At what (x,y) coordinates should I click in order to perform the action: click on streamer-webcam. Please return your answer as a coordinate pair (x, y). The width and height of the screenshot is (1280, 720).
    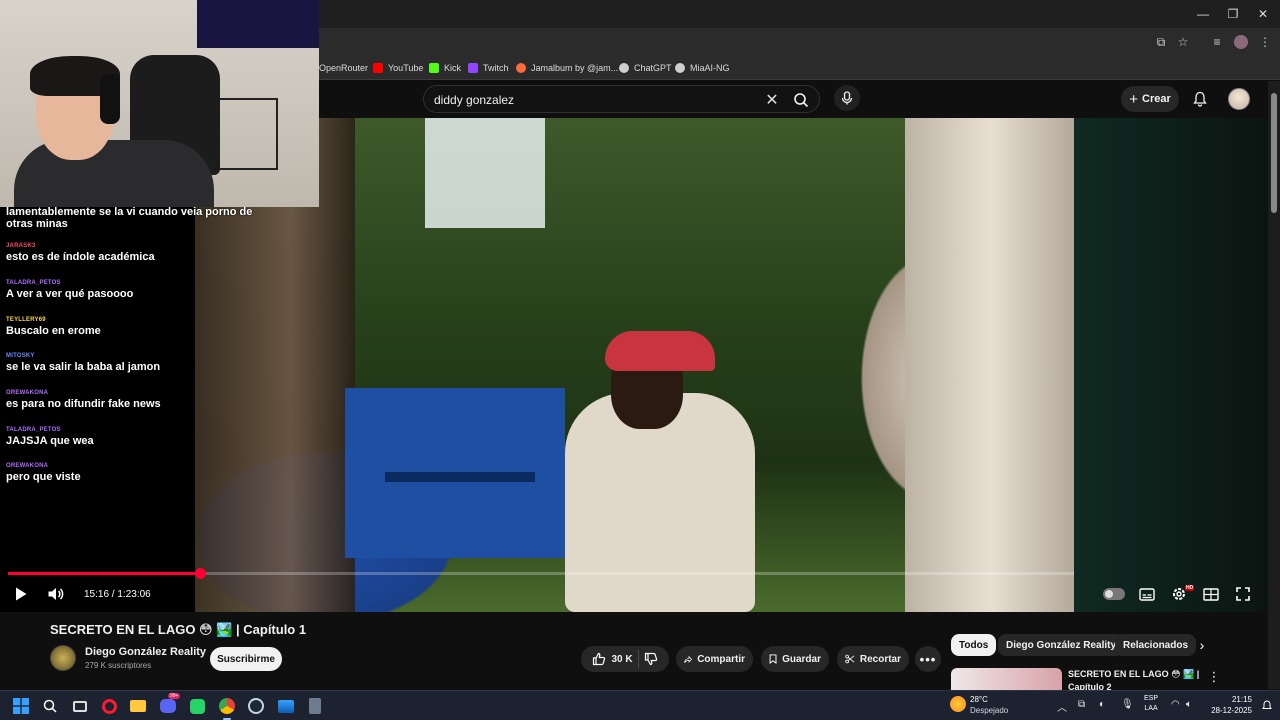
    Looking at the image, I should click on (159, 103).